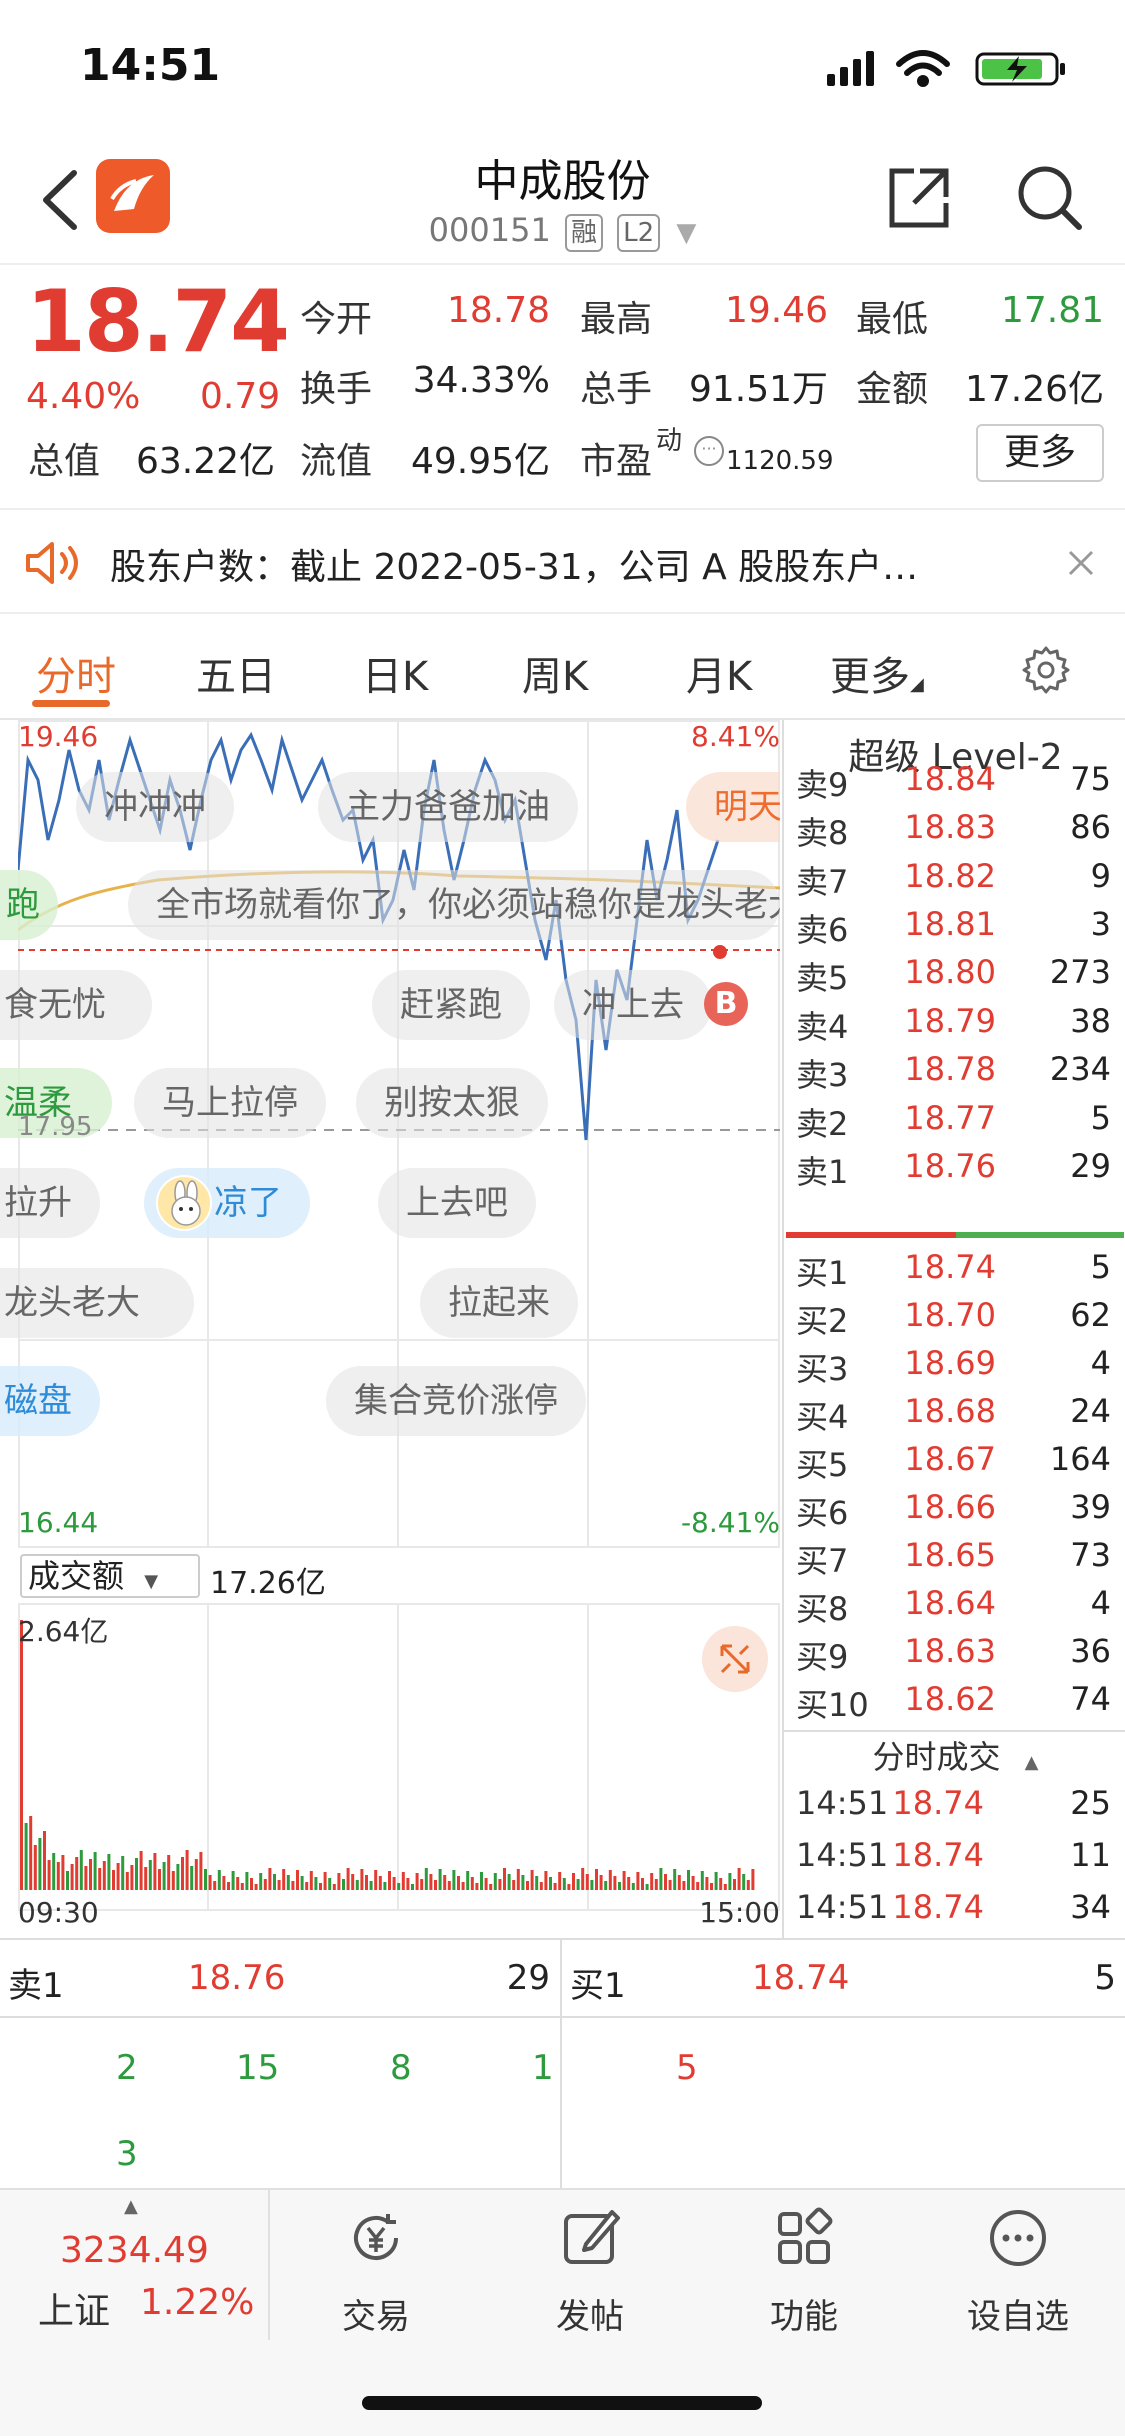 The width and height of the screenshot is (1125, 2436). Describe the element at coordinates (917, 684) in the screenshot. I see `tab-more-caret-icon: ◢` at that location.